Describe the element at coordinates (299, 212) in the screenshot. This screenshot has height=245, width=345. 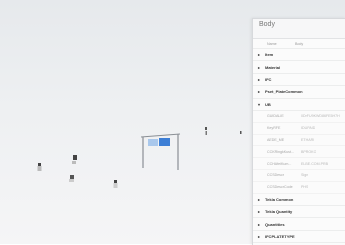
I see `section-tekla-quantity: ▸ Tekla Quantity` at that location.